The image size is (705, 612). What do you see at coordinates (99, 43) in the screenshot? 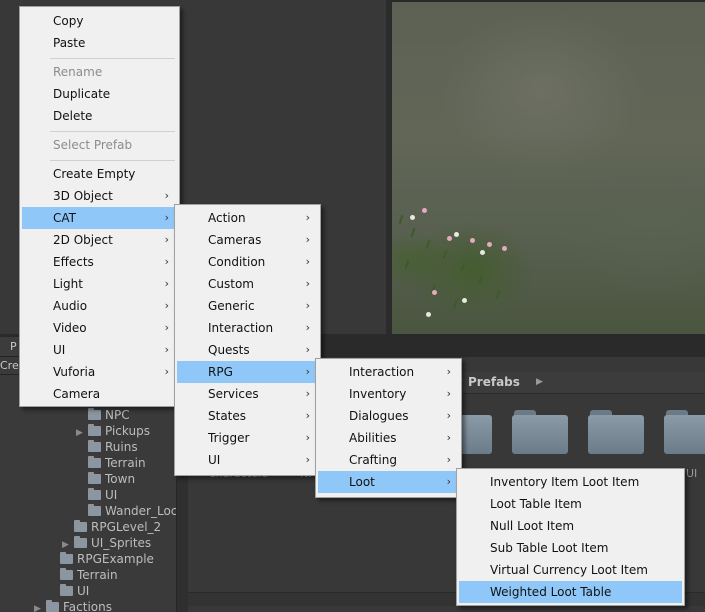
I see `menu-item-paste: Paste` at bounding box center [99, 43].